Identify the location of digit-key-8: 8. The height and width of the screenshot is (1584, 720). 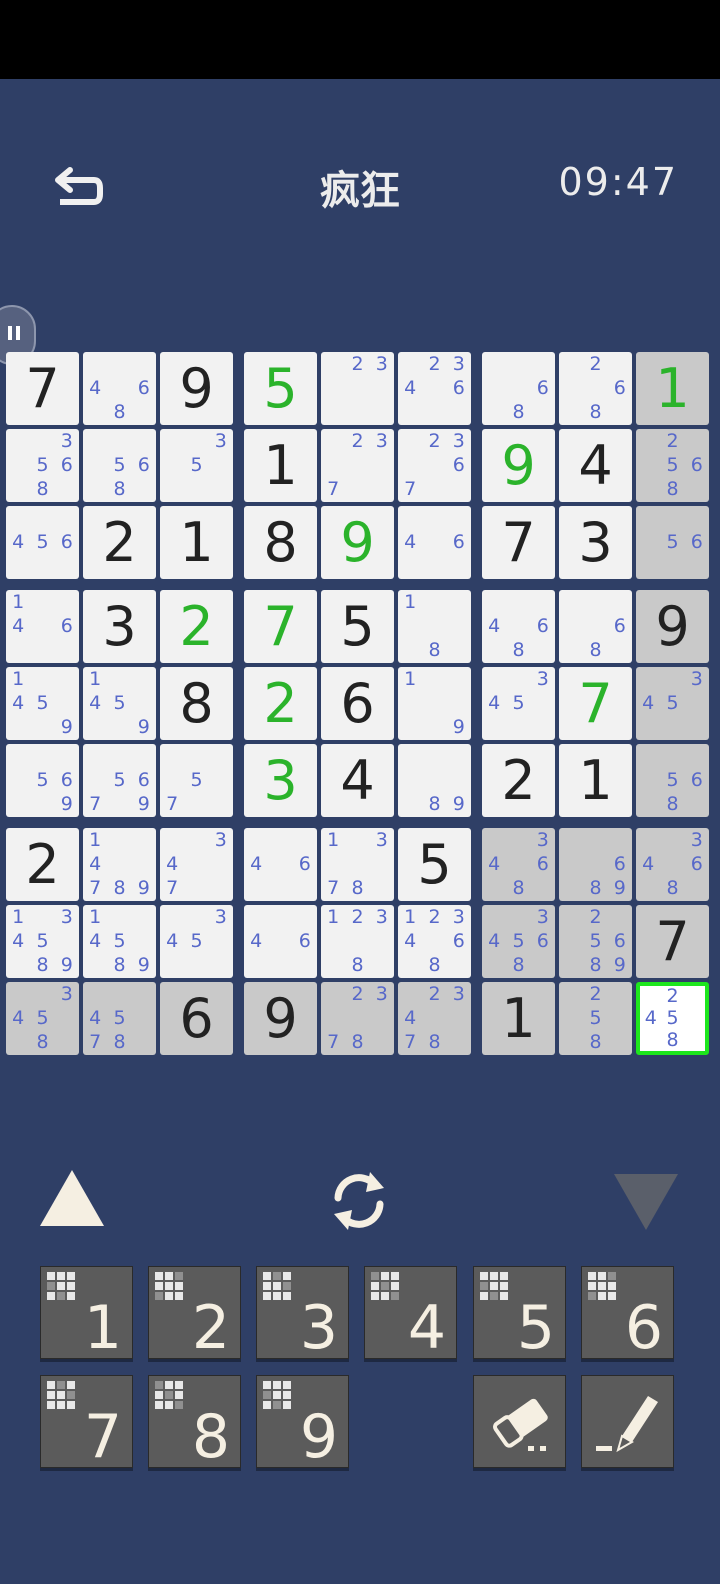
(194, 1421).